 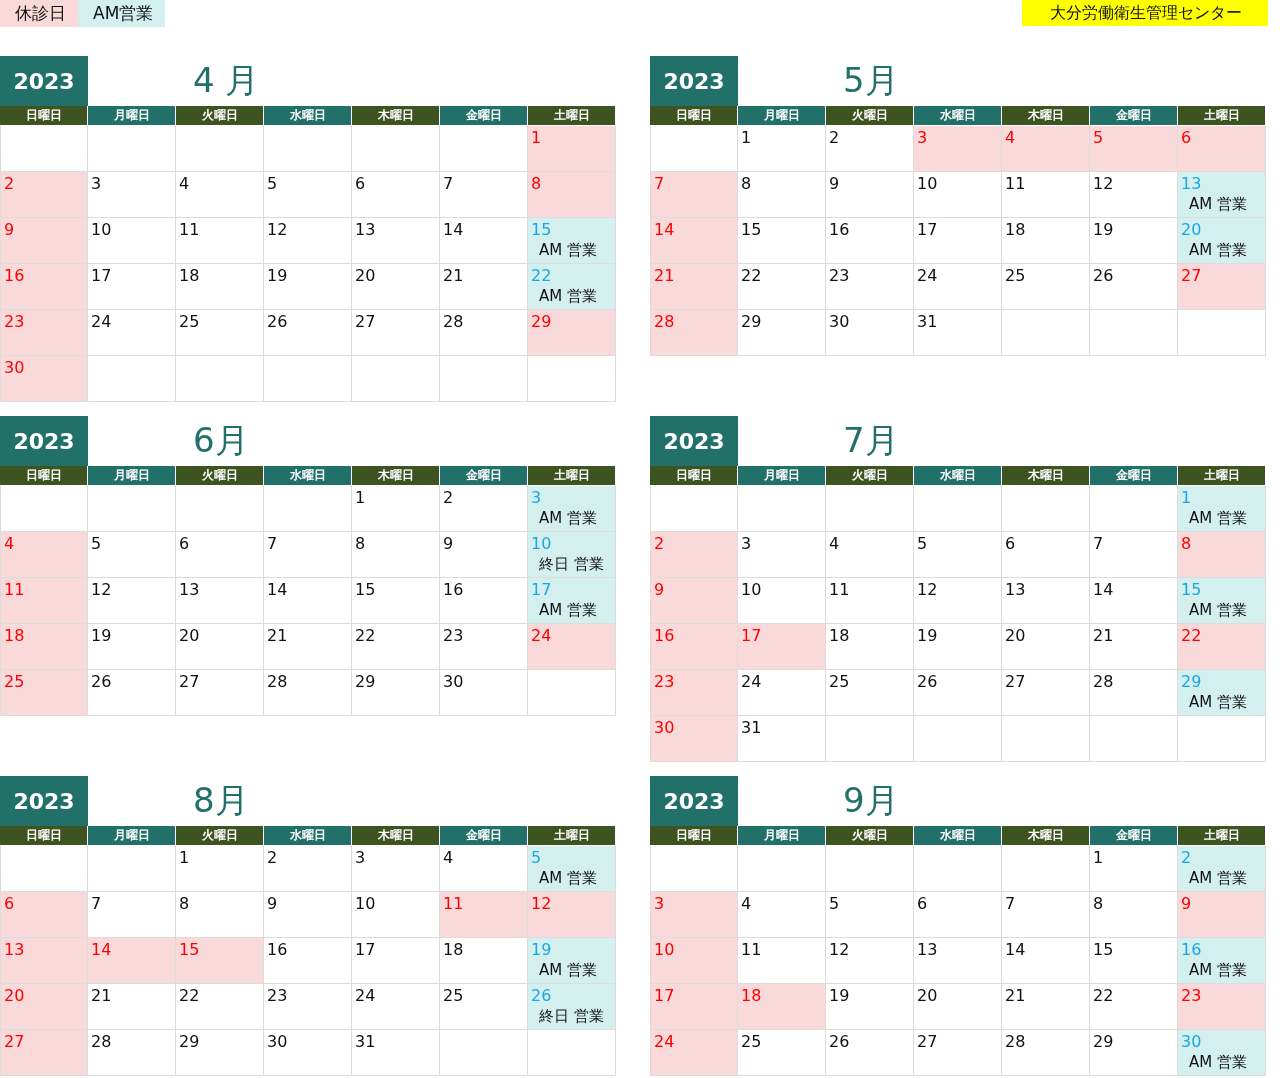 I want to click on legend-label: 休診日, so click(x=39, y=13).